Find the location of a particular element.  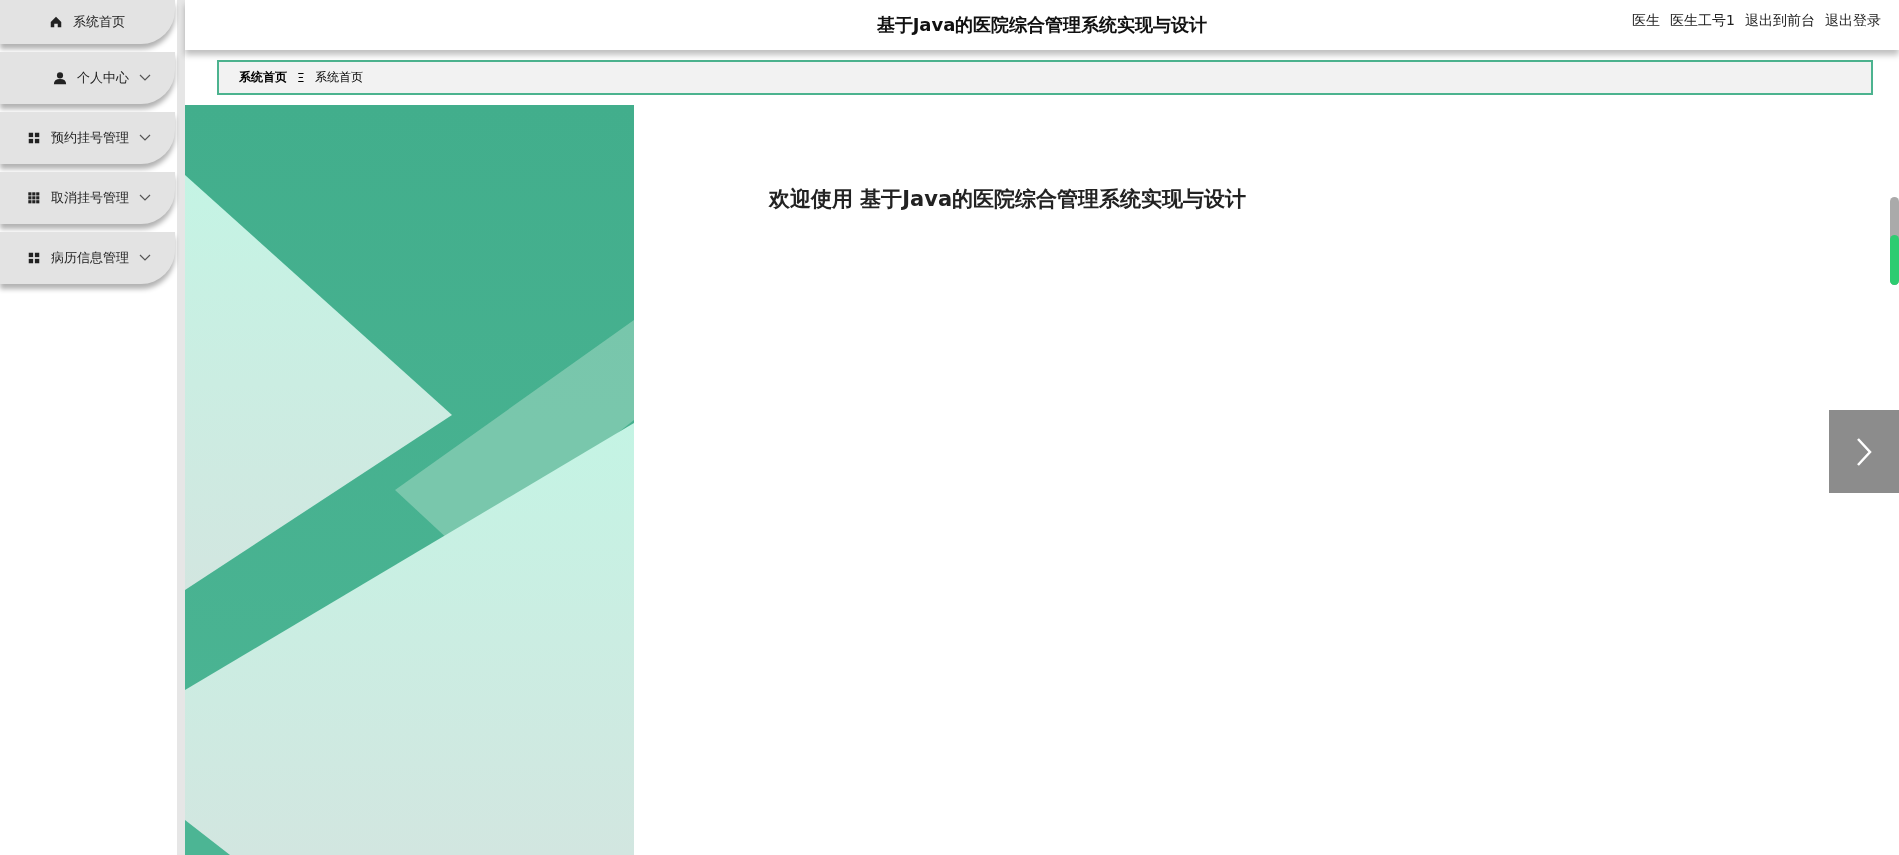

sidebar-item: 预约挂号管理 is located at coordinates (87, 138).